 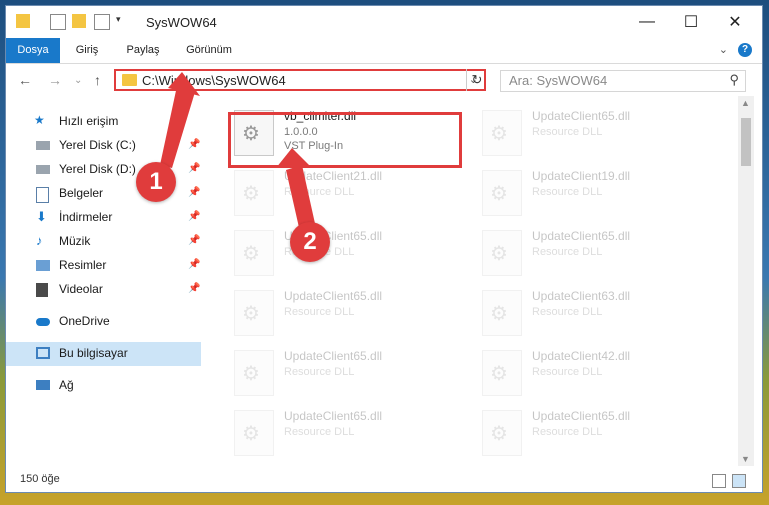 What do you see at coordinates (476, 80) in the screenshot?
I see `refresh-button: ↻` at bounding box center [476, 80].